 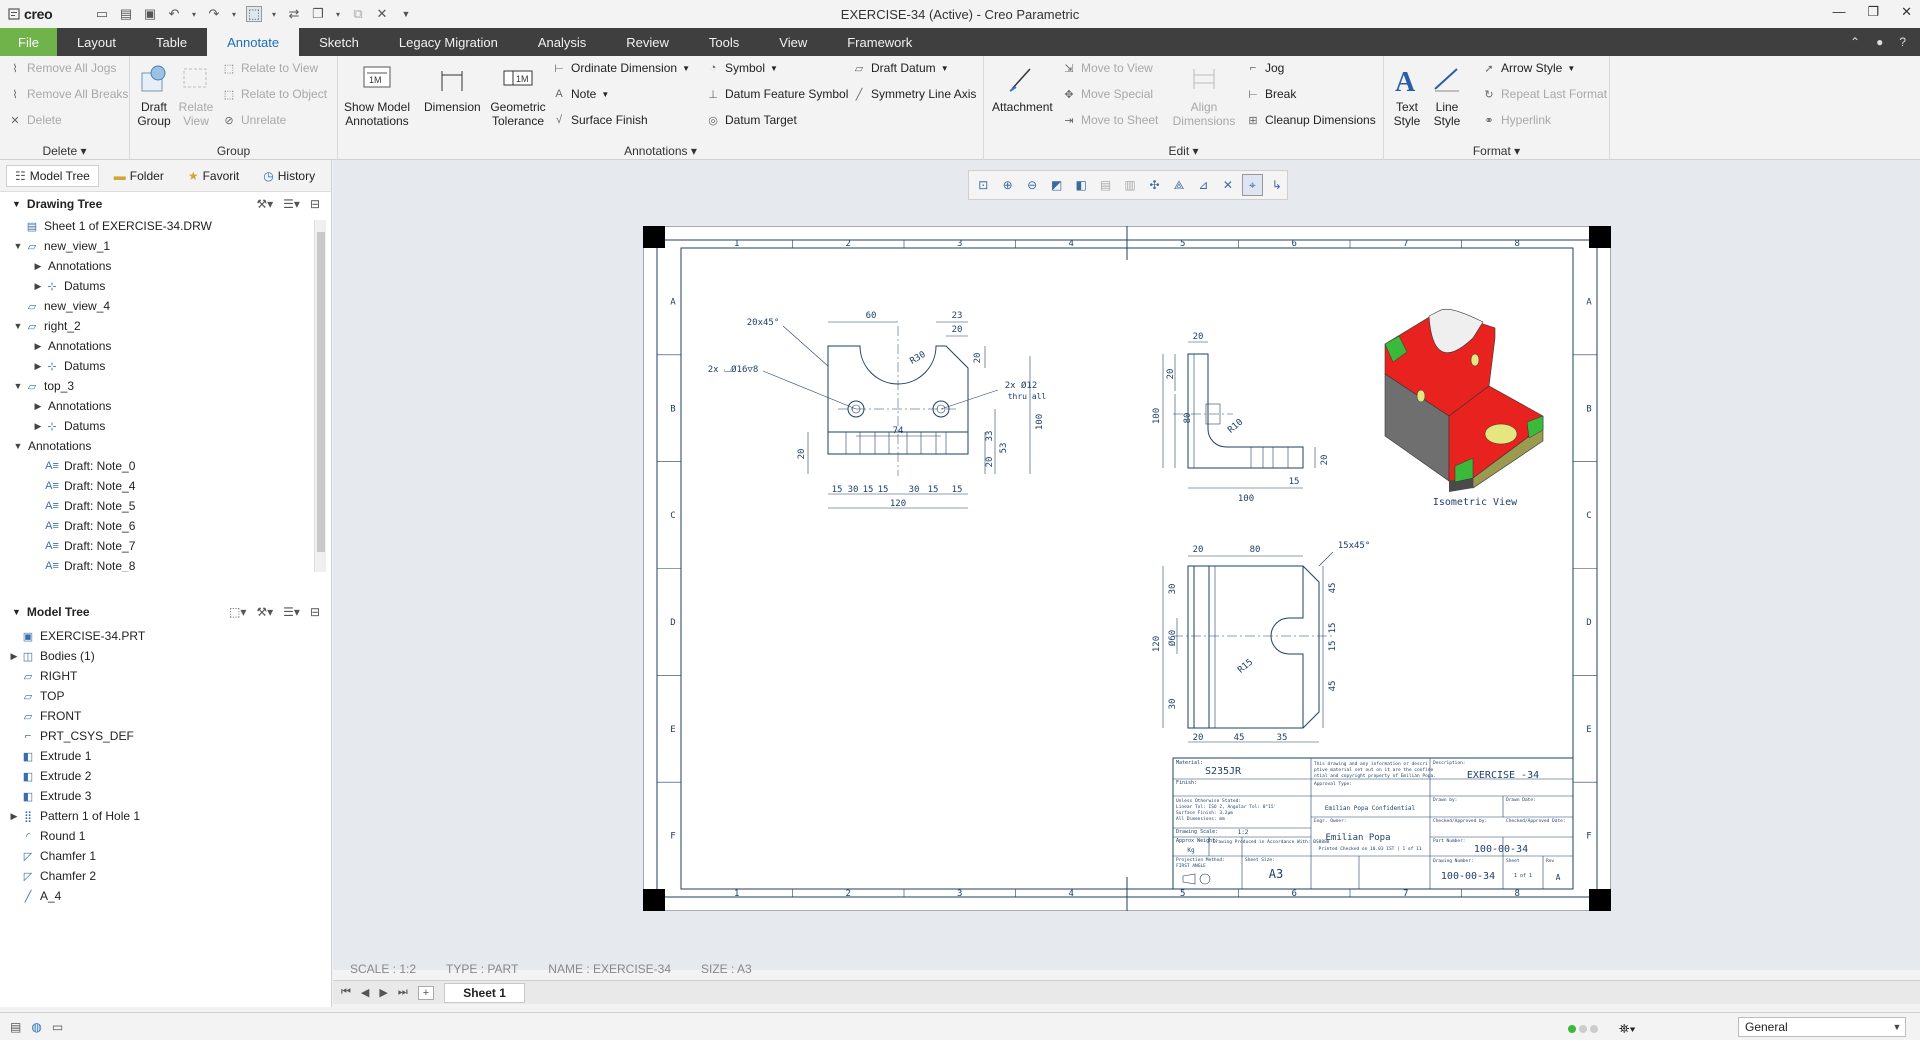 What do you see at coordinates (1179, 185) in the screenshot?
I see `plane-display-icon: ⟁` at bounding box center [1179, 185].